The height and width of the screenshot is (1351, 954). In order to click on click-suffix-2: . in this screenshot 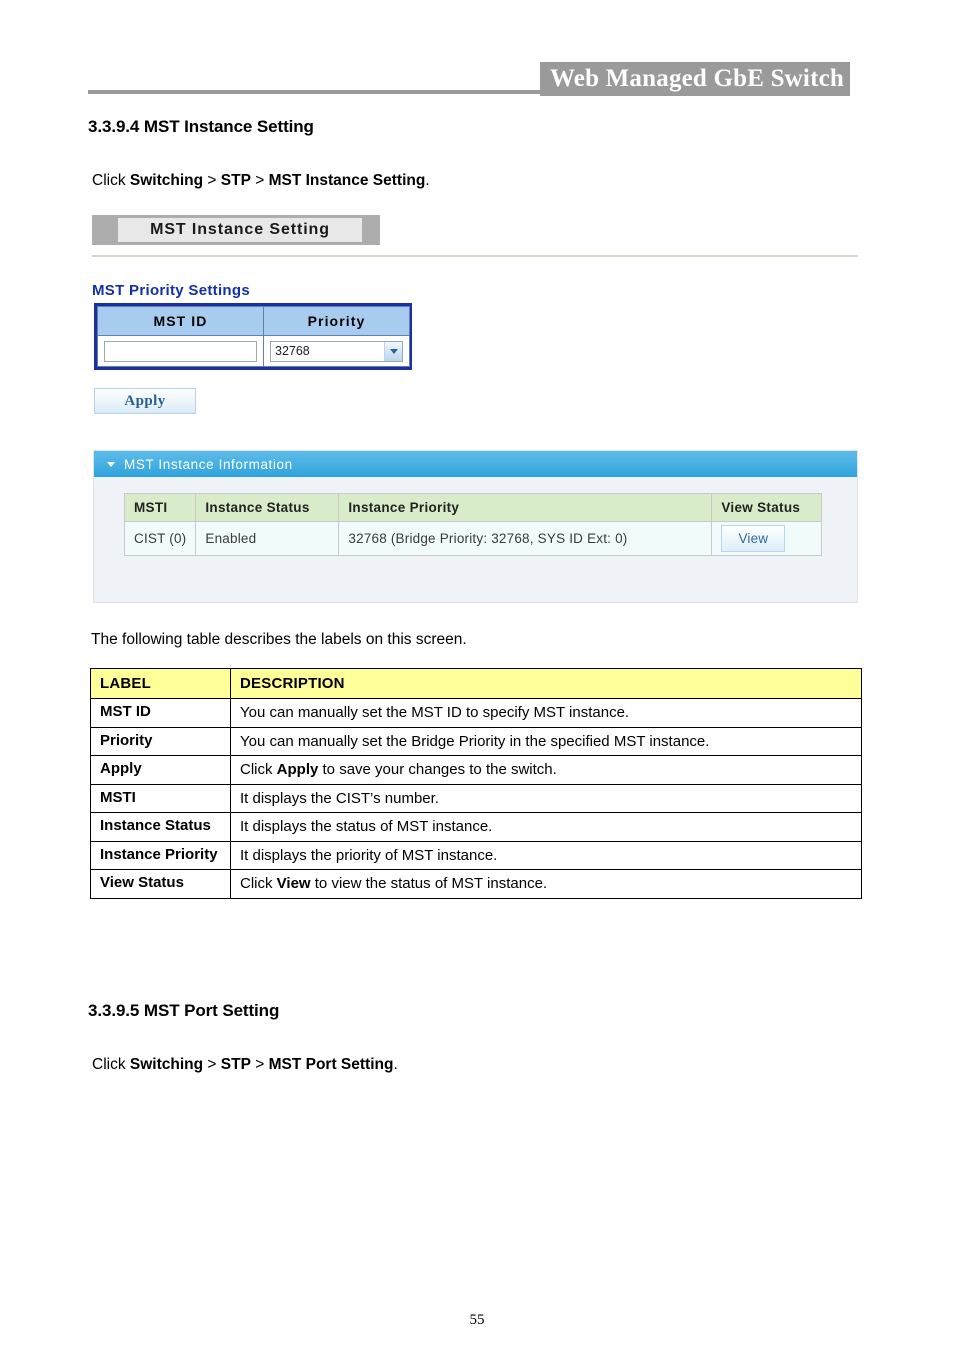, I will do `click(395, 1064)`.